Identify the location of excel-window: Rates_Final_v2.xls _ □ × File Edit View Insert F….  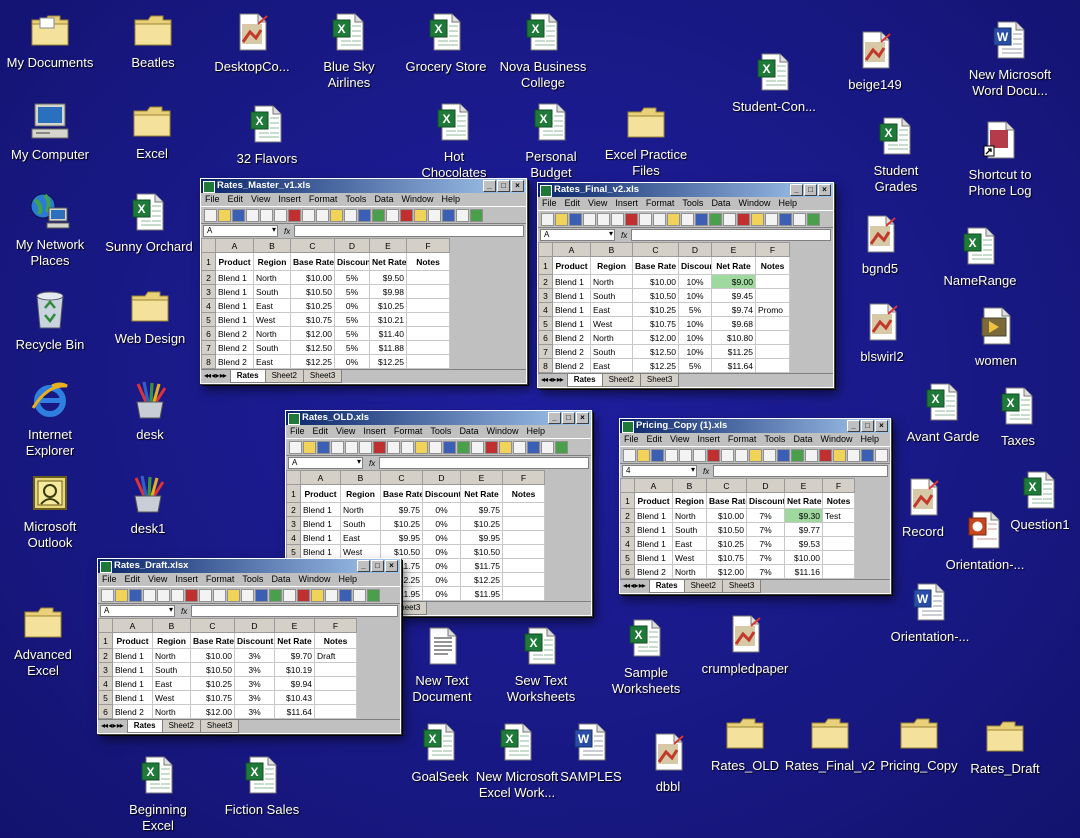
(685, 285).